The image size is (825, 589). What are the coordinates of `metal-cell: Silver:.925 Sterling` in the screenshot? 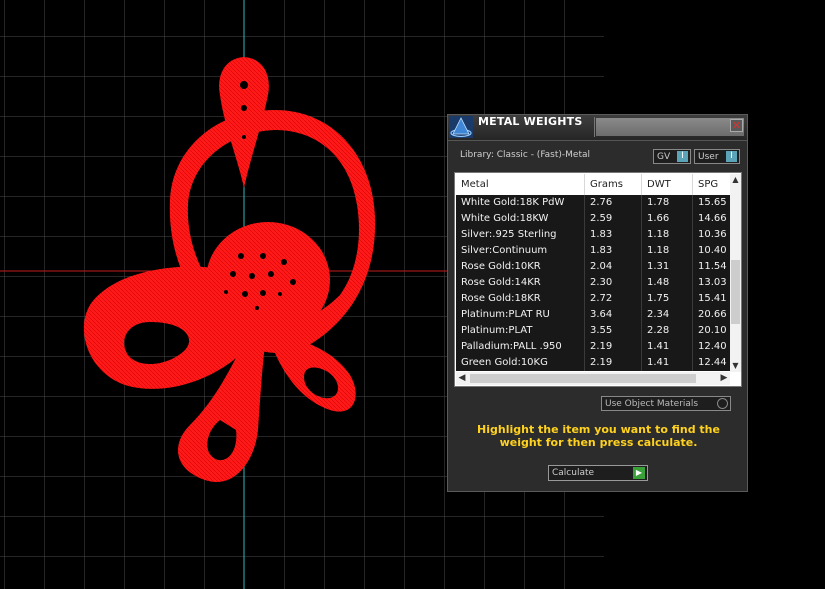 It's located at (520, 235).